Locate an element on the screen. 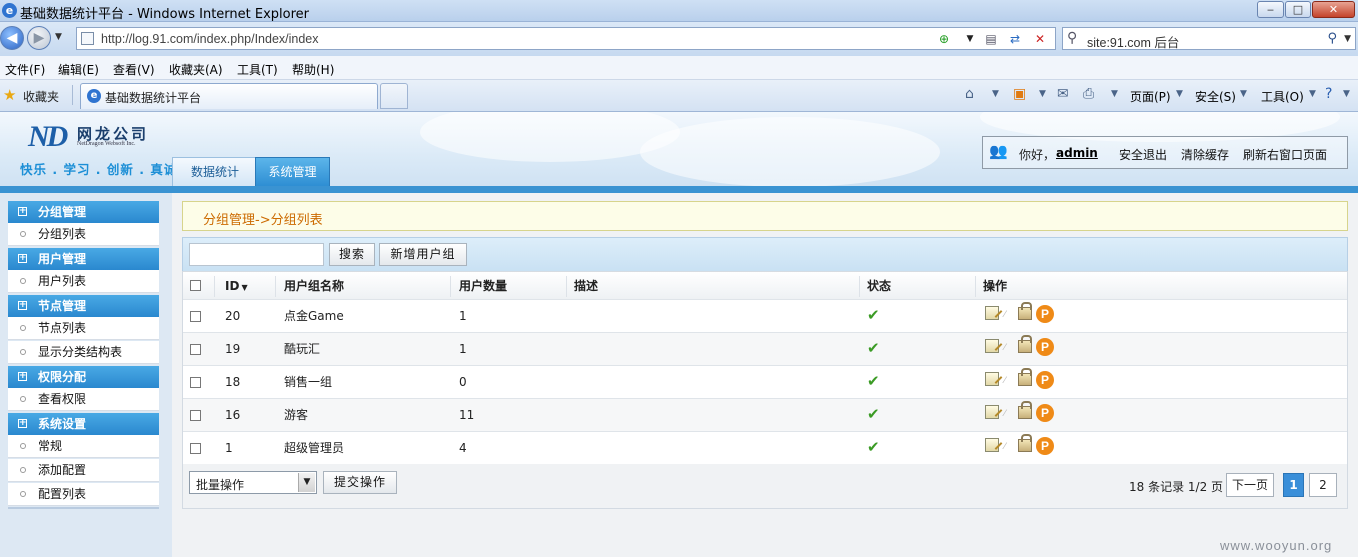 Image resolution: width=1358 pixels, height=557 pixels. address-dropdown-icon: ▼ is located at coordinates (970, 39).